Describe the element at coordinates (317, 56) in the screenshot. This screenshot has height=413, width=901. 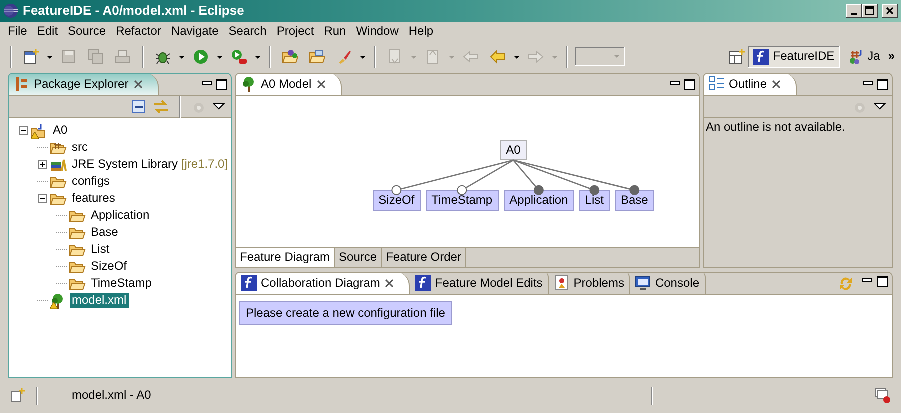
I see `open-folder-icon` at that location.